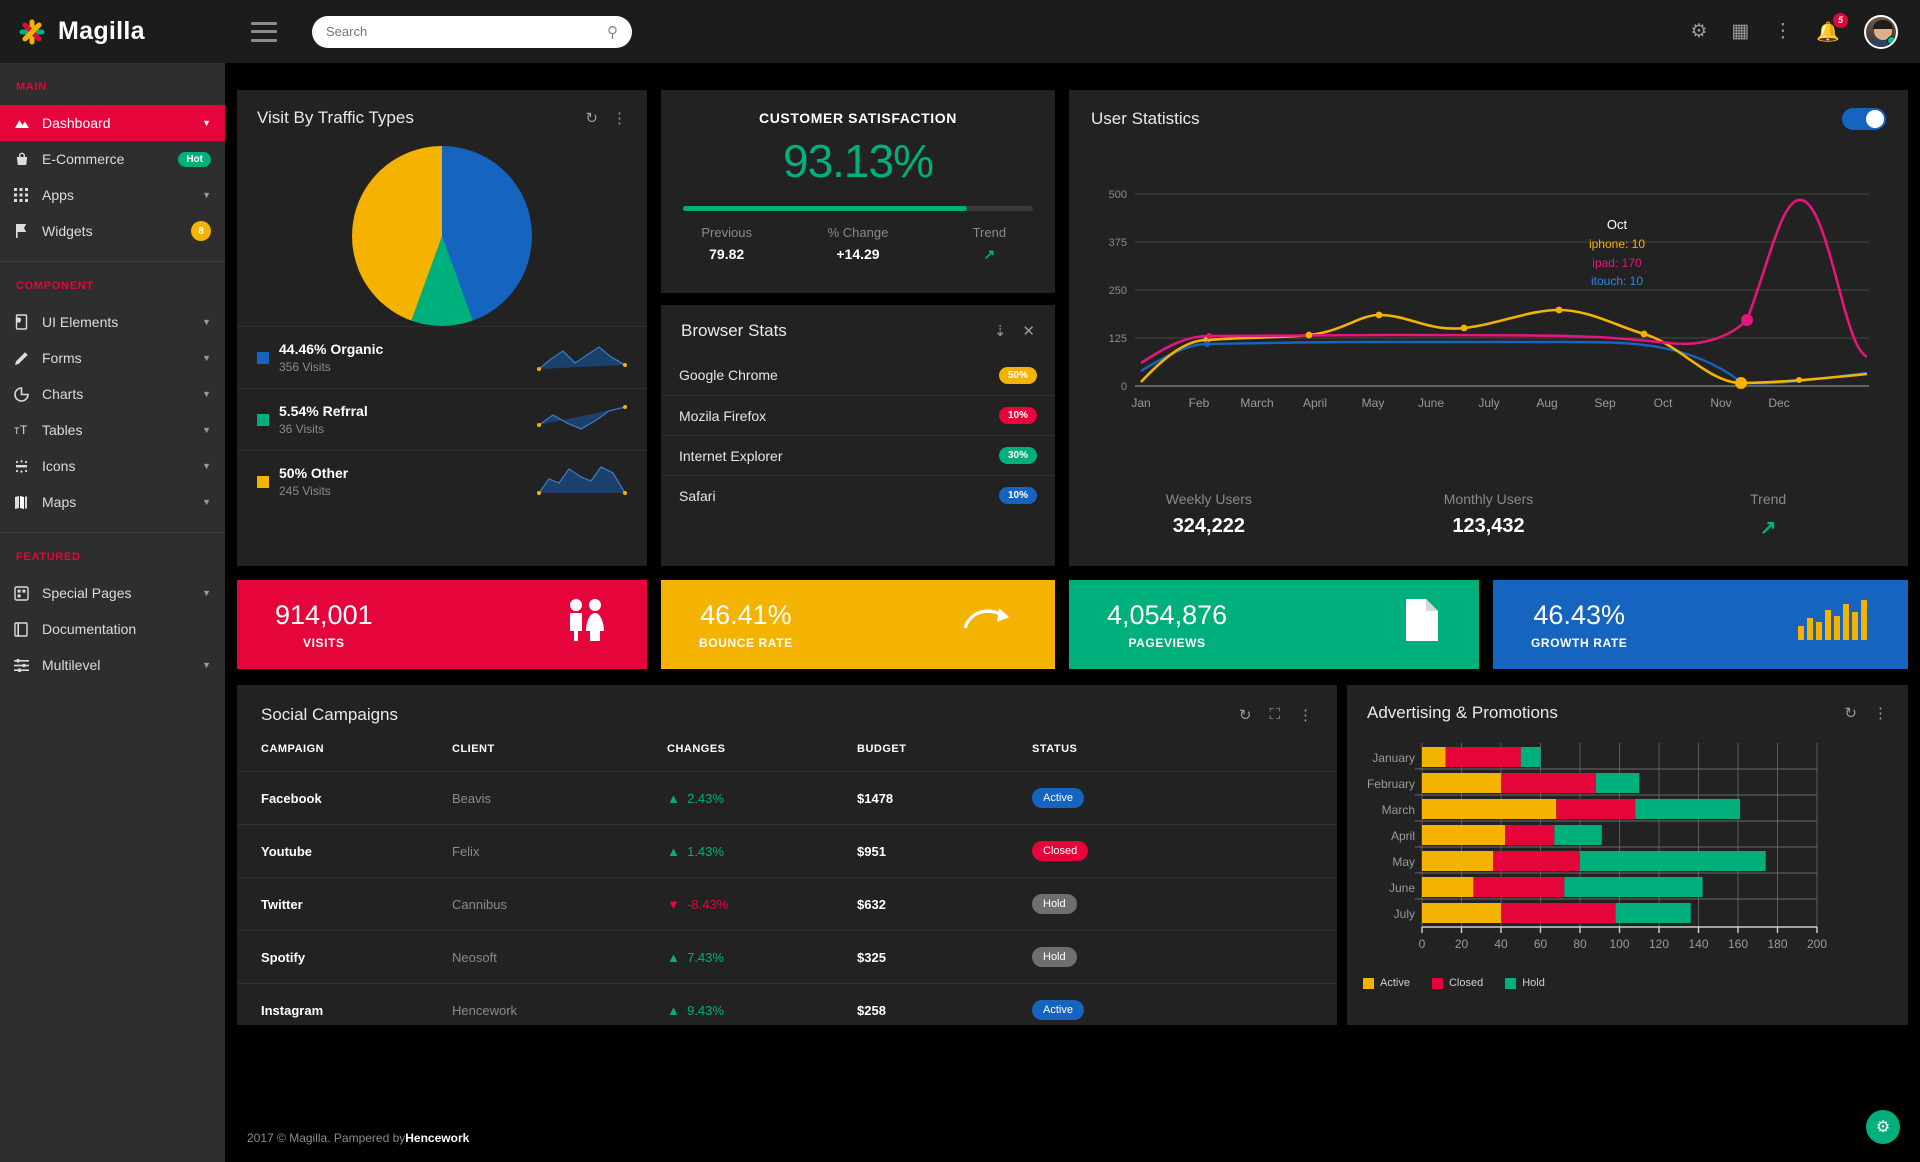  Describe the element at coordinates (442, 357) in the screenshot. I see `legend-item-organic: 44.46% Organic 356 Visits` at that location.